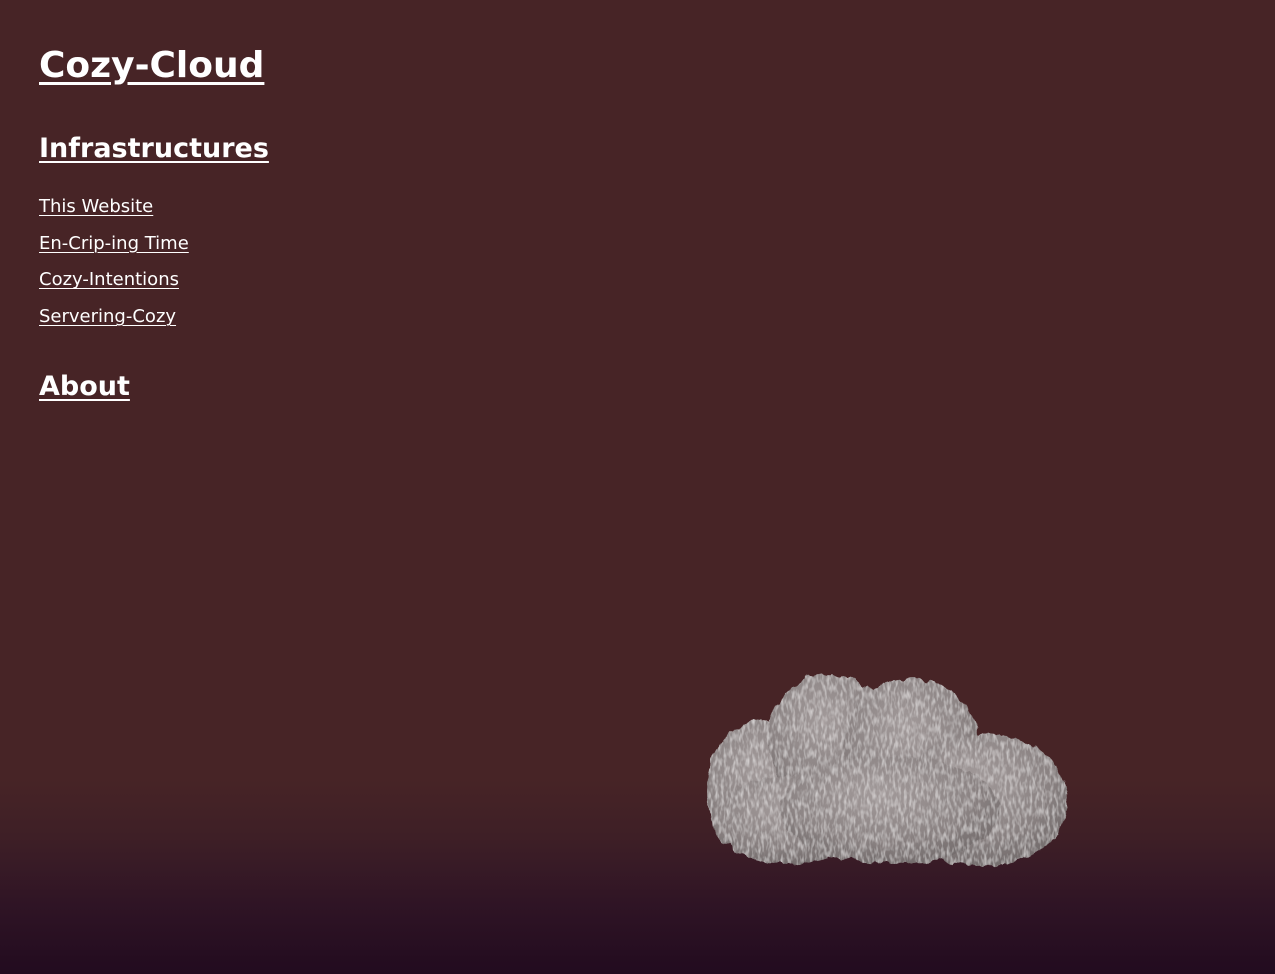  What do you see at coordinates (107, 316) in the screenshot?
I see `nav-link-servering-cozy: Servering-Cozy` at bounding box center [107, 316].